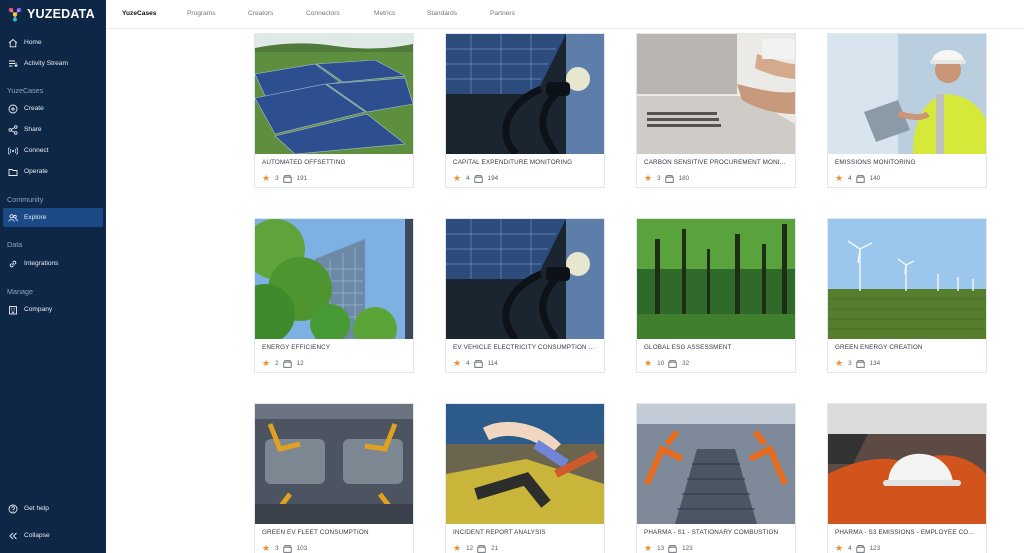 The image size is (1024, 553). Describe the element at coordinates (661, 548) in the screenshot. I see `card-rating: 13` at that location.